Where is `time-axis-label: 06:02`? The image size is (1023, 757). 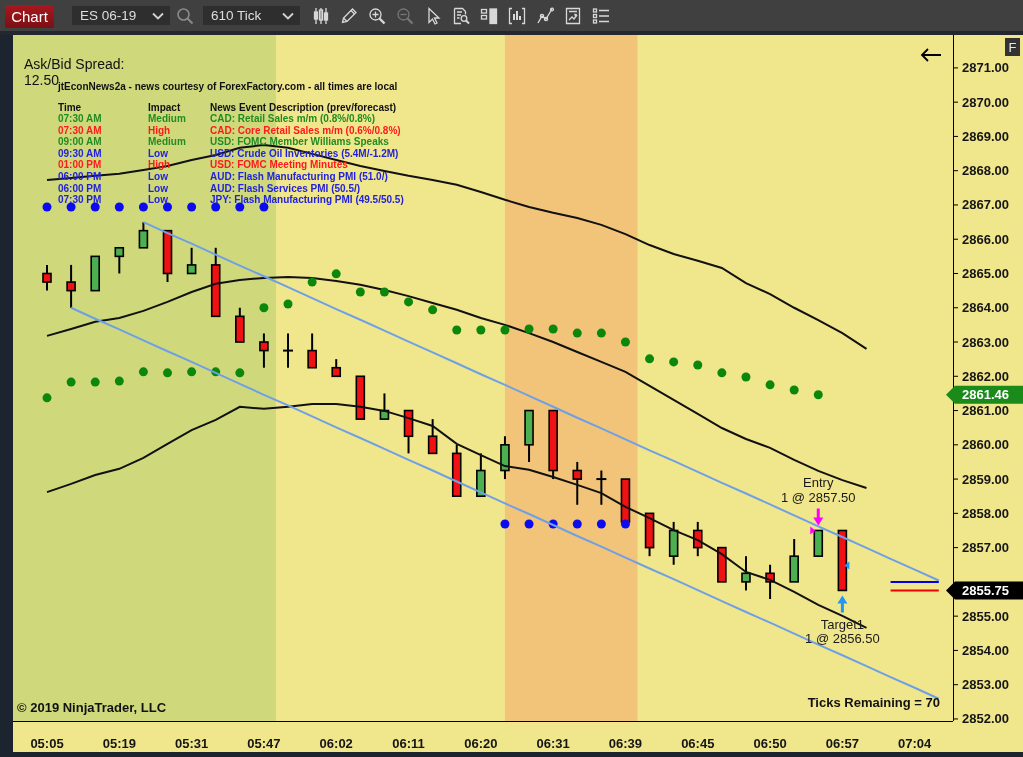 time-axis-label: 06:02 is located at coordinates (336, 743).